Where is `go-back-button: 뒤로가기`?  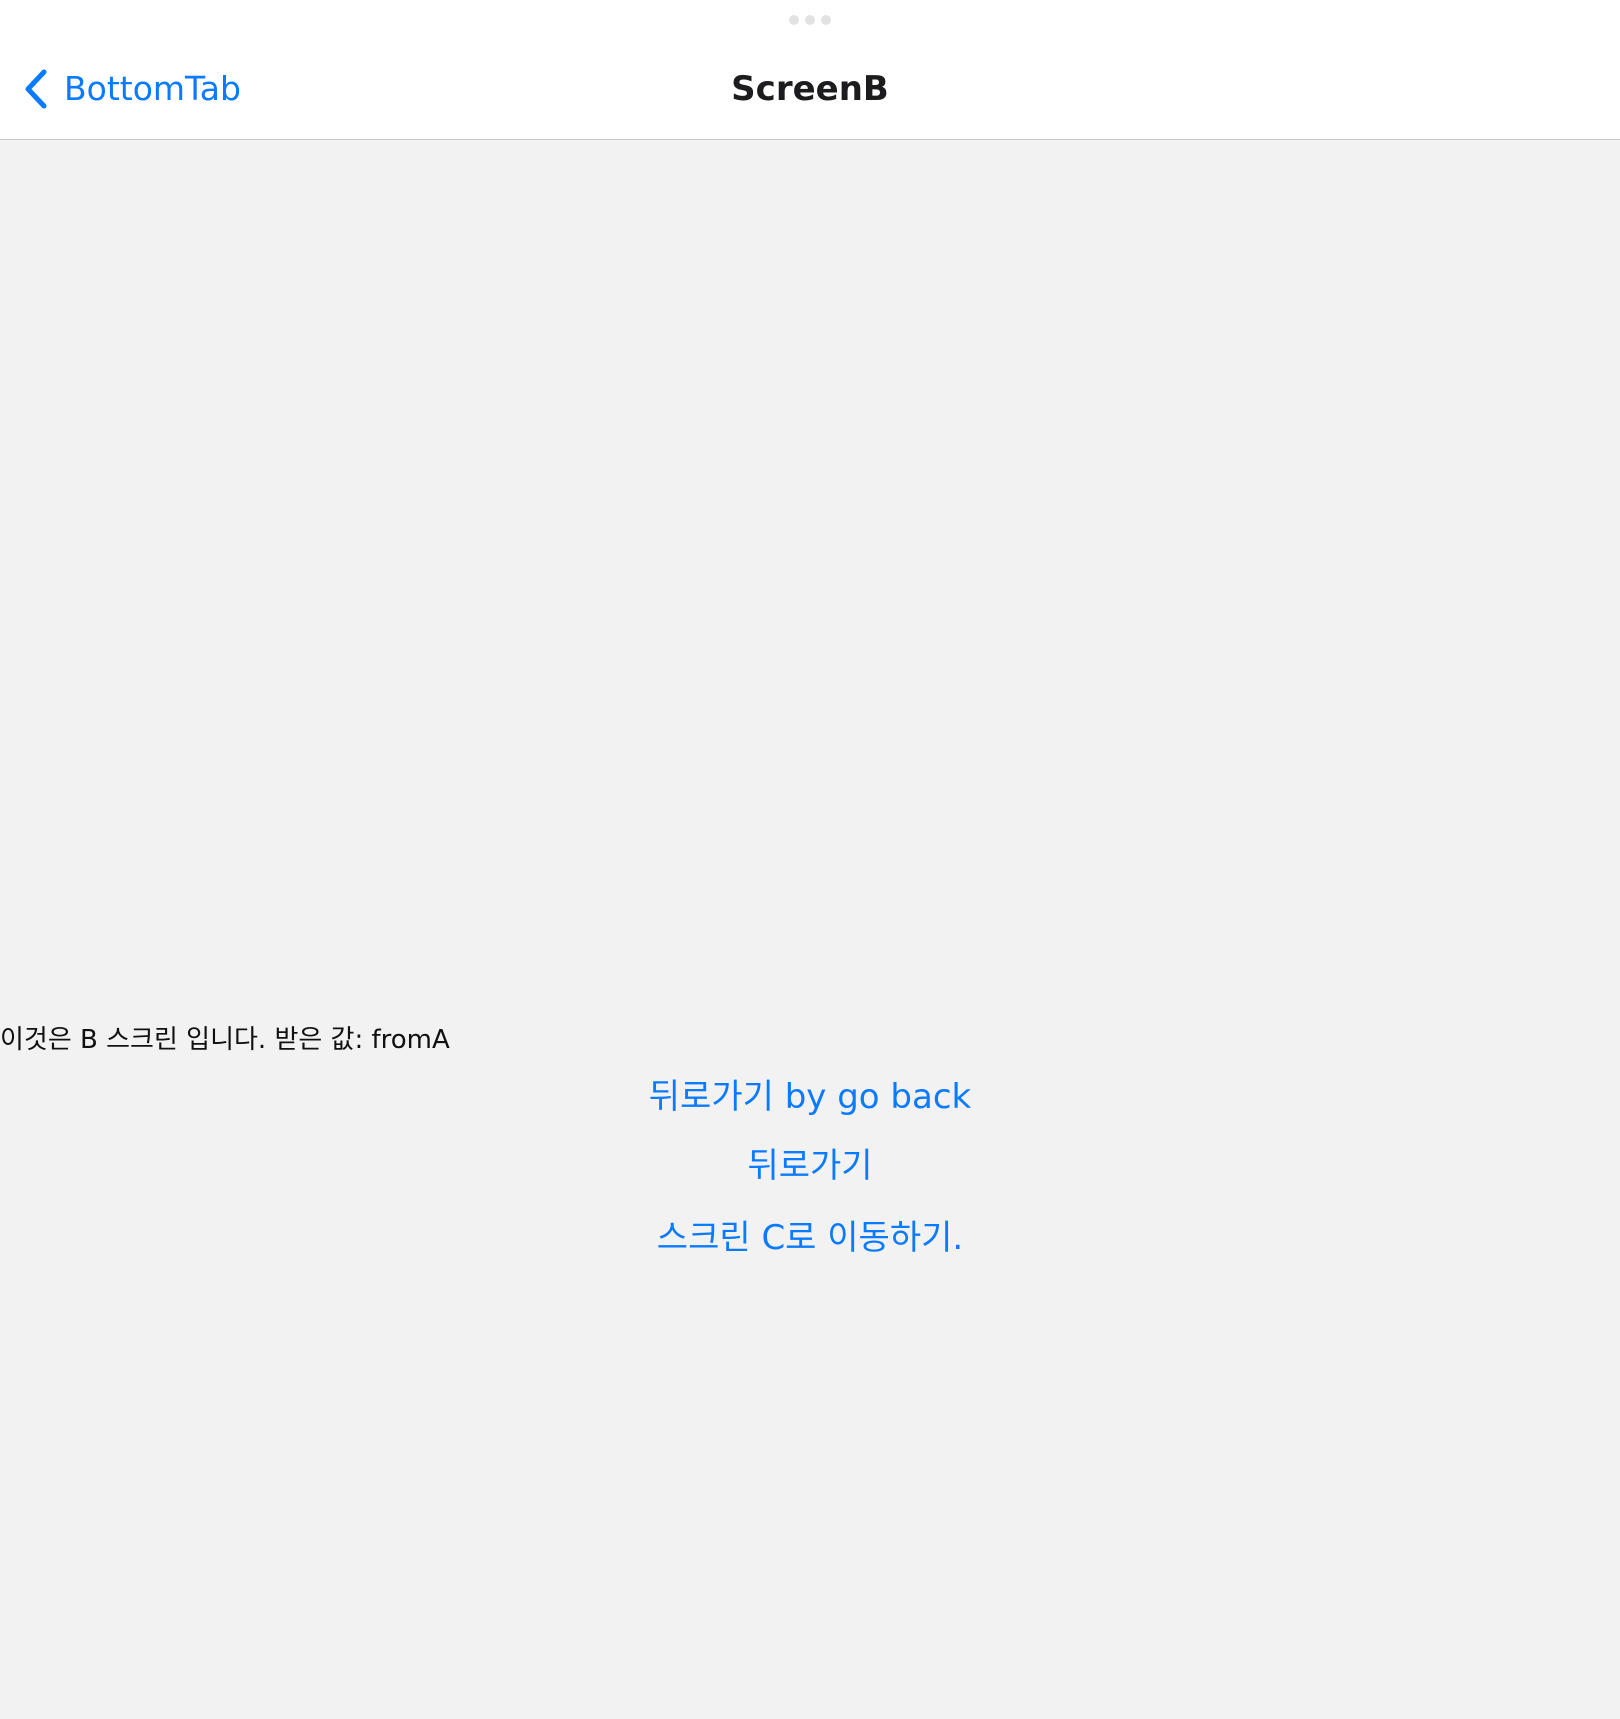 go-back-button: 뒤로가기 is located at coordinates (810, 1166).